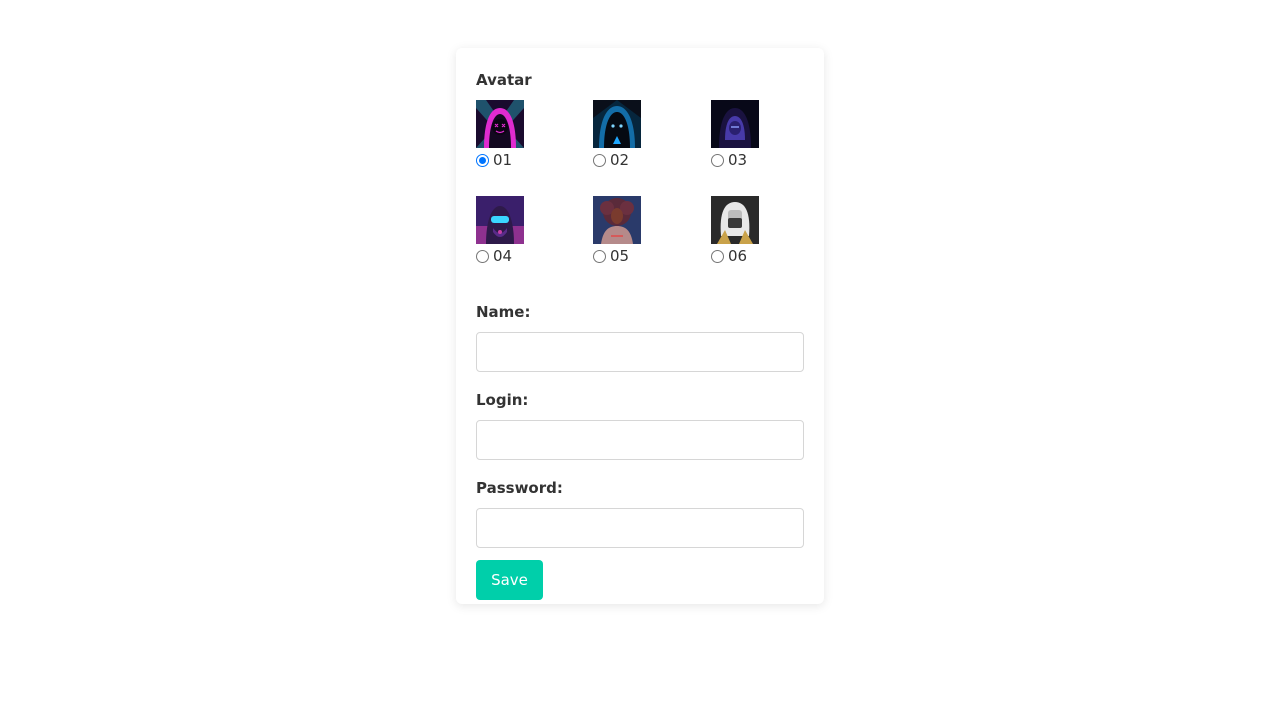  I want to click on avatar-option-01: 01, so click(534, 148).